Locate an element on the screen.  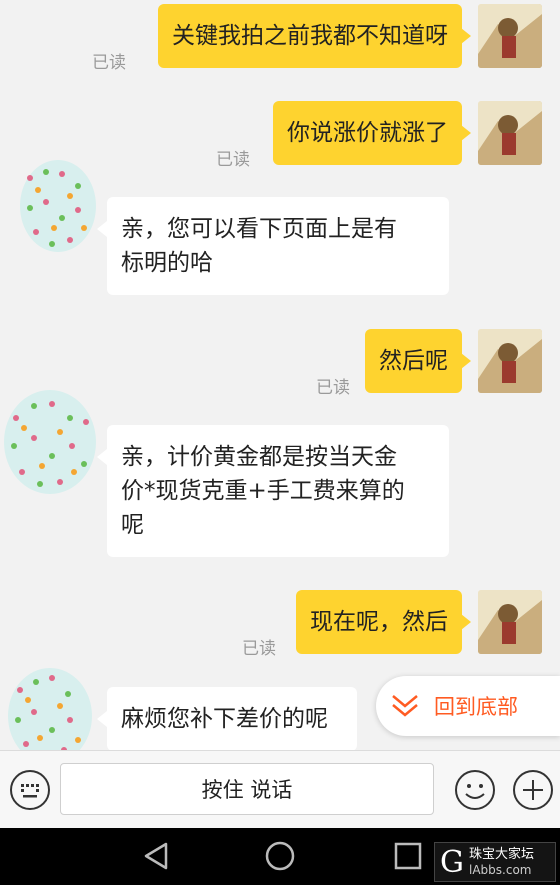
recents-icon is located at coordinates (408, 856).